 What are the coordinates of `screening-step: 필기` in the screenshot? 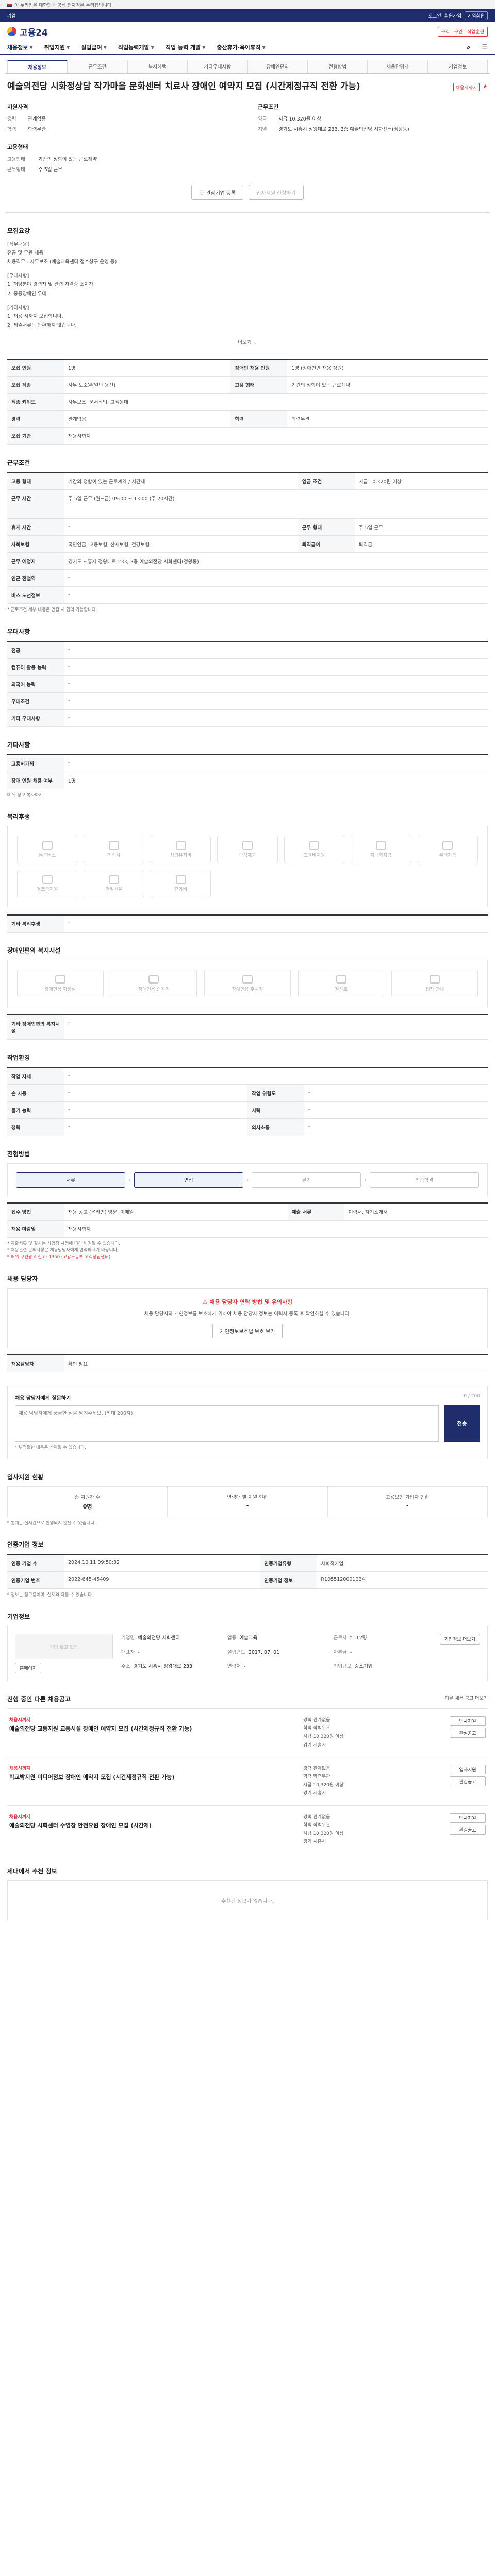 It's located at (307, 1180).